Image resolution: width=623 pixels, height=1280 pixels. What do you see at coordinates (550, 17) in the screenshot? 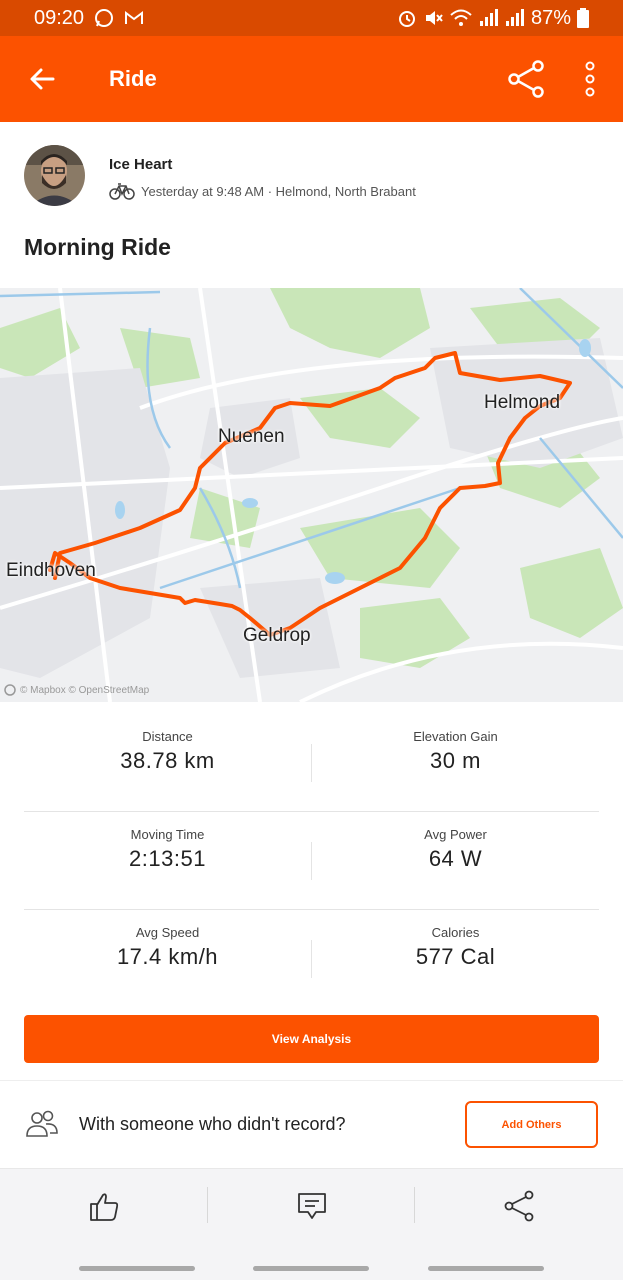
I see `battery-percent: 87%` at bounding box center [550, 17].